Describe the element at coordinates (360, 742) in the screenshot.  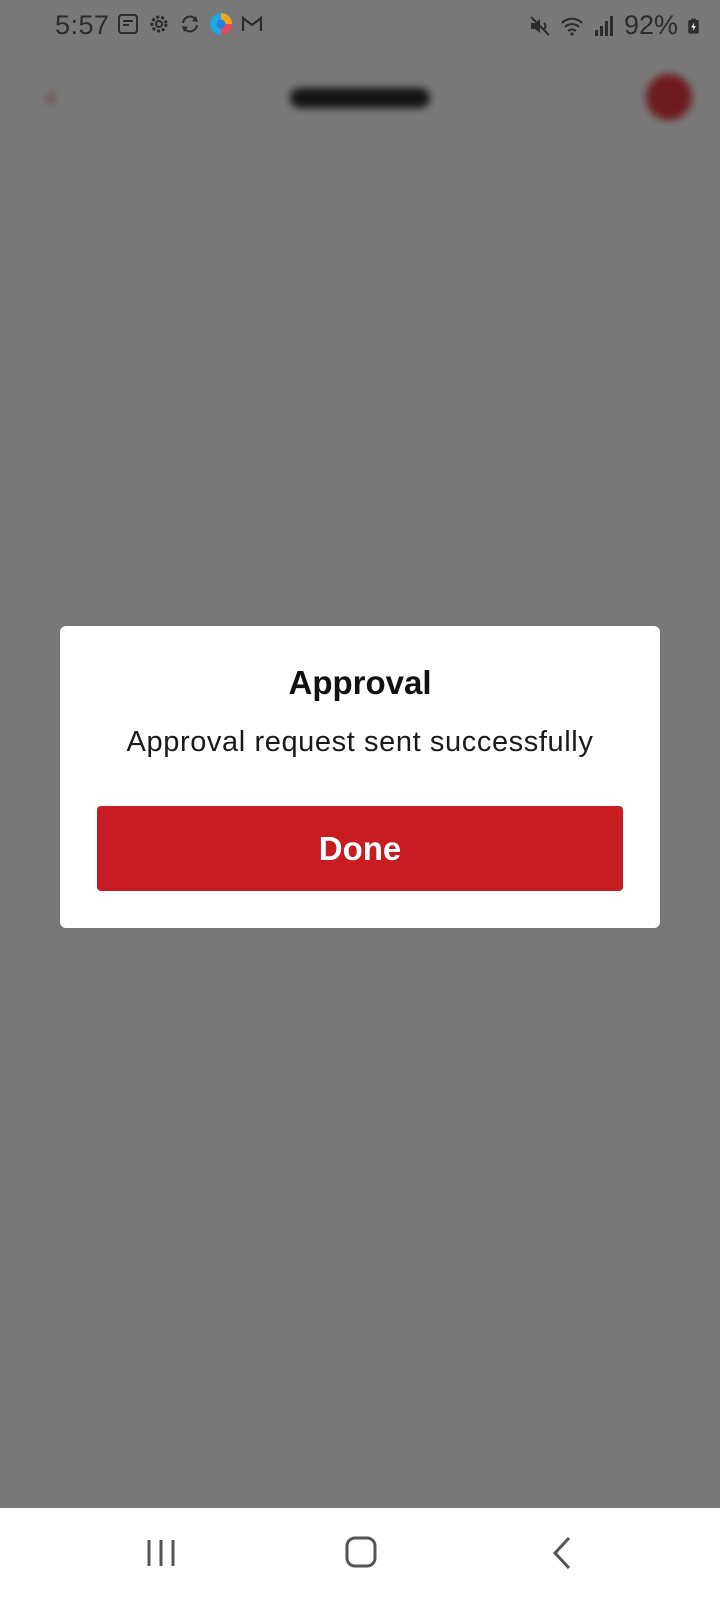
I see `dialog-message: Approval request sent successfully` at that location.